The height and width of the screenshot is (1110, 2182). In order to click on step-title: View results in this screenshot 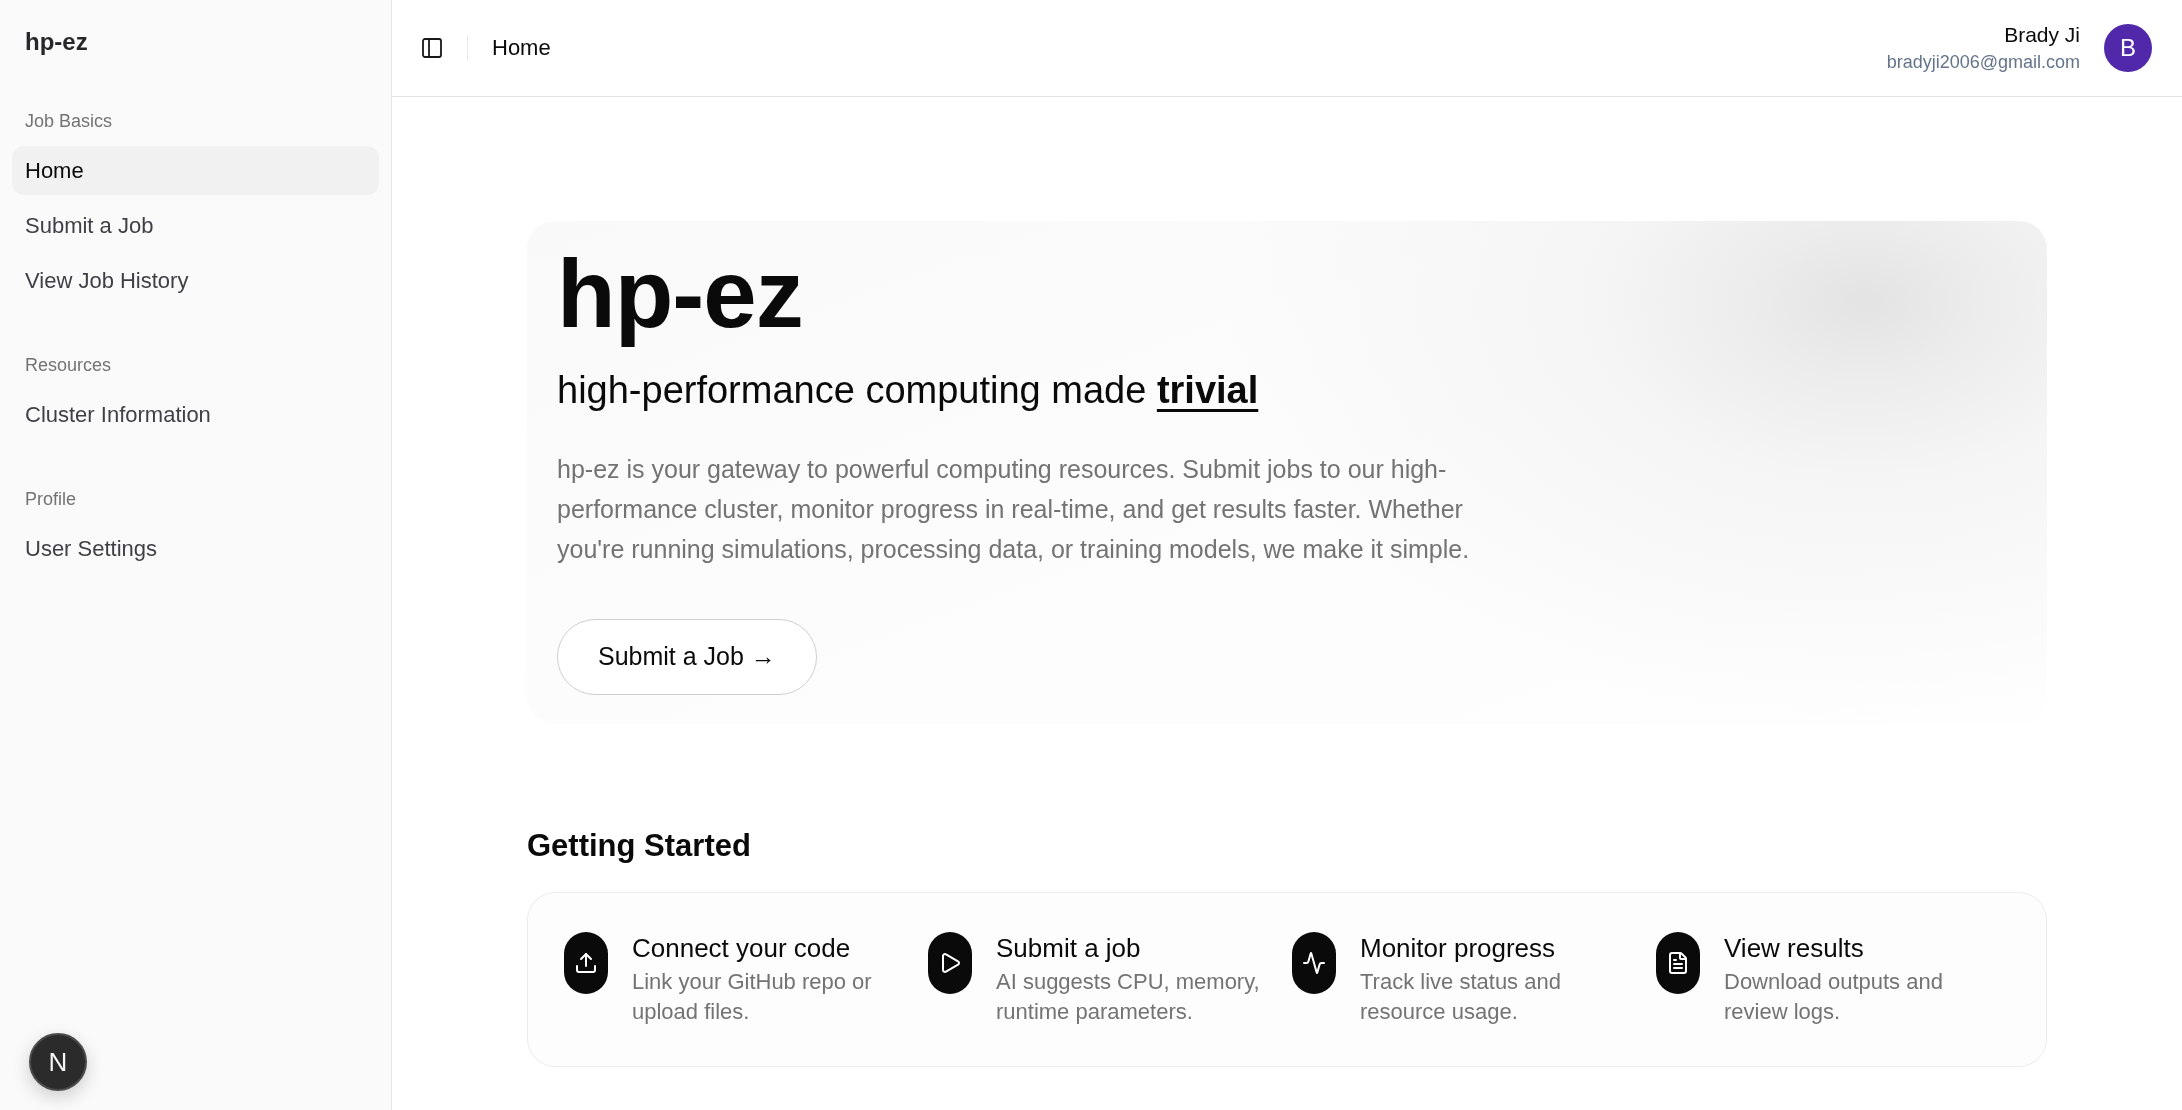, I will do `click(1794, 947)`.